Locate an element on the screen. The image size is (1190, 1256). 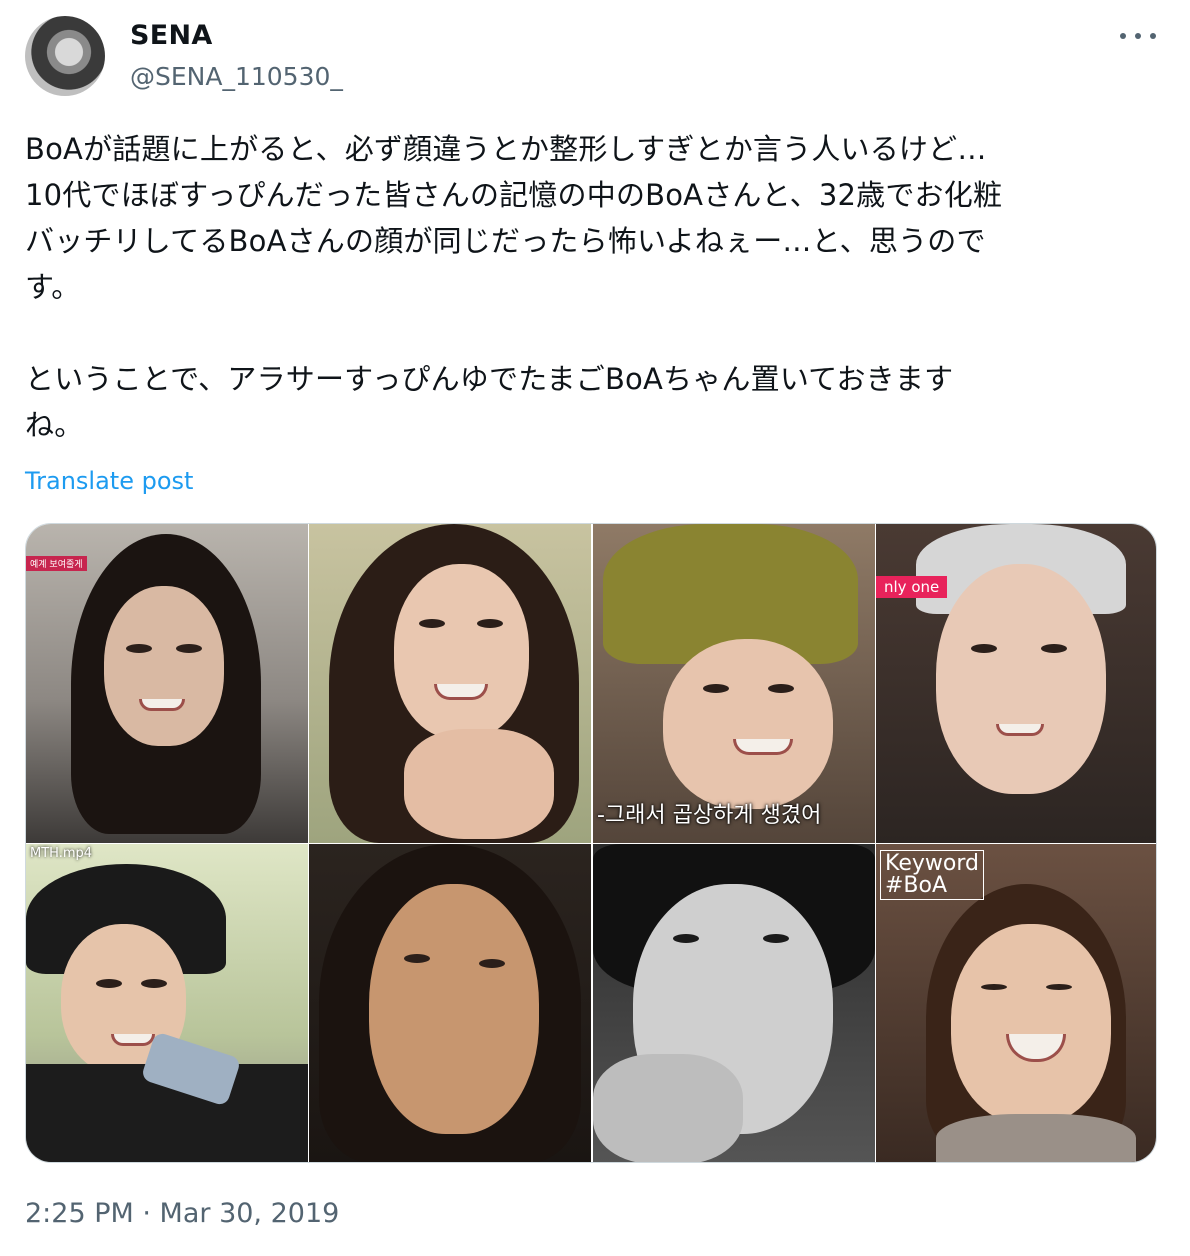
tag-caption: nly one is located at coordinates (912, 587).